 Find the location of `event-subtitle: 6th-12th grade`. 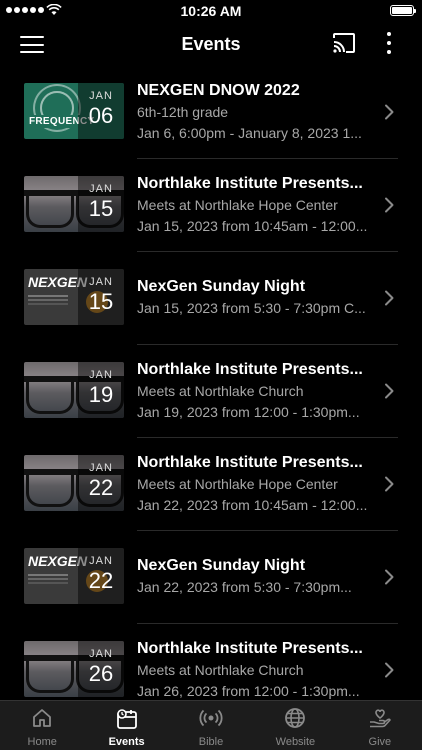

event-subtitle: 6th-12th grade is located at coordinates (183, 112).